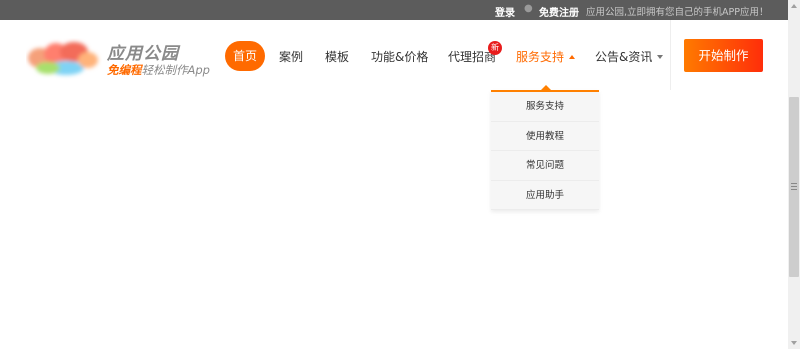 This screenshot has width=800, height=349. What do you see at coordinates (124, 70) in the screenshot?
I see `logo-subtitle-highlight: 免编程` at bounding box center [124, 70].